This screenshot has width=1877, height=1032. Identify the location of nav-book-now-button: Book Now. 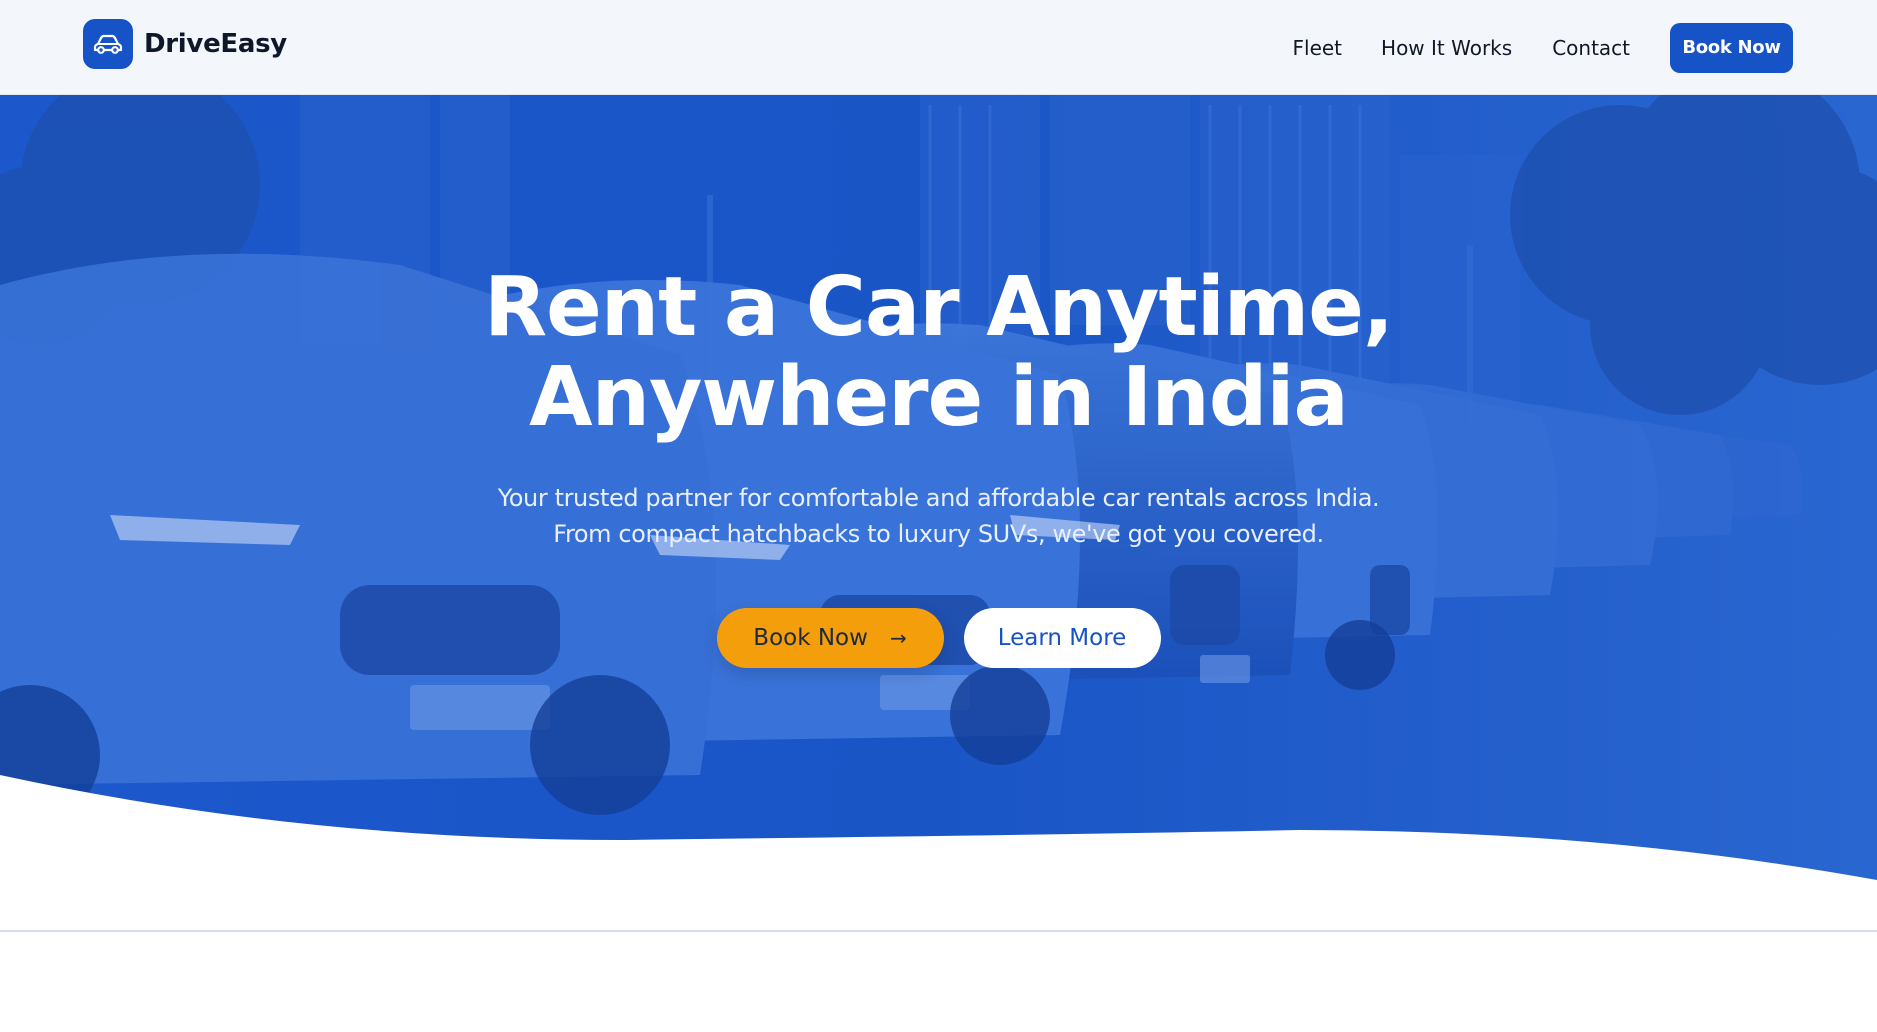
(1731, 47).